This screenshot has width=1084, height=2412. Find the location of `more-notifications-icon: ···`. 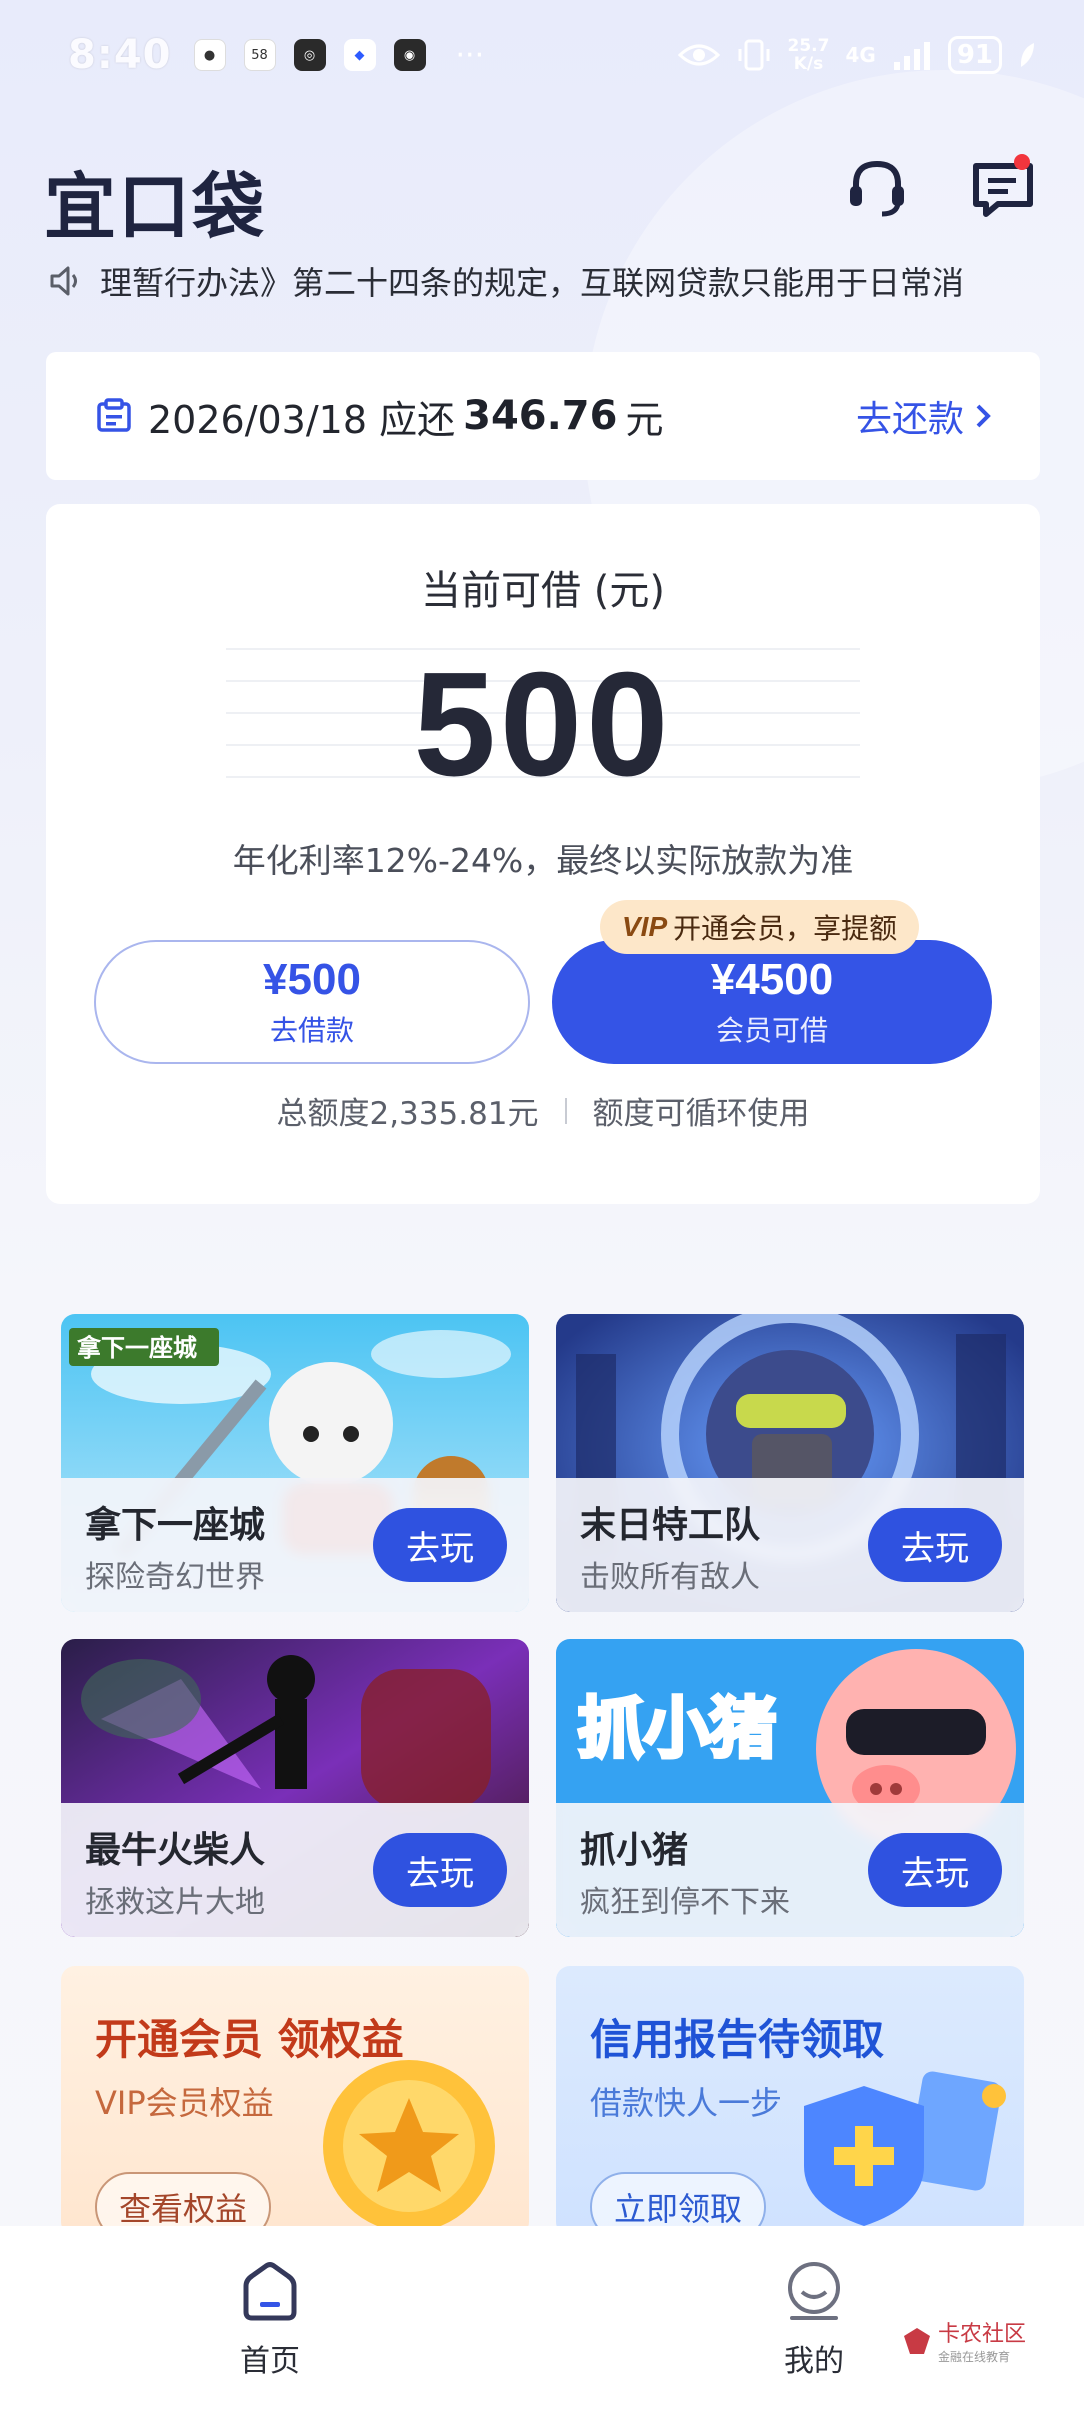

more-notifications-icon: ··· is located at coordinates (470, 55).